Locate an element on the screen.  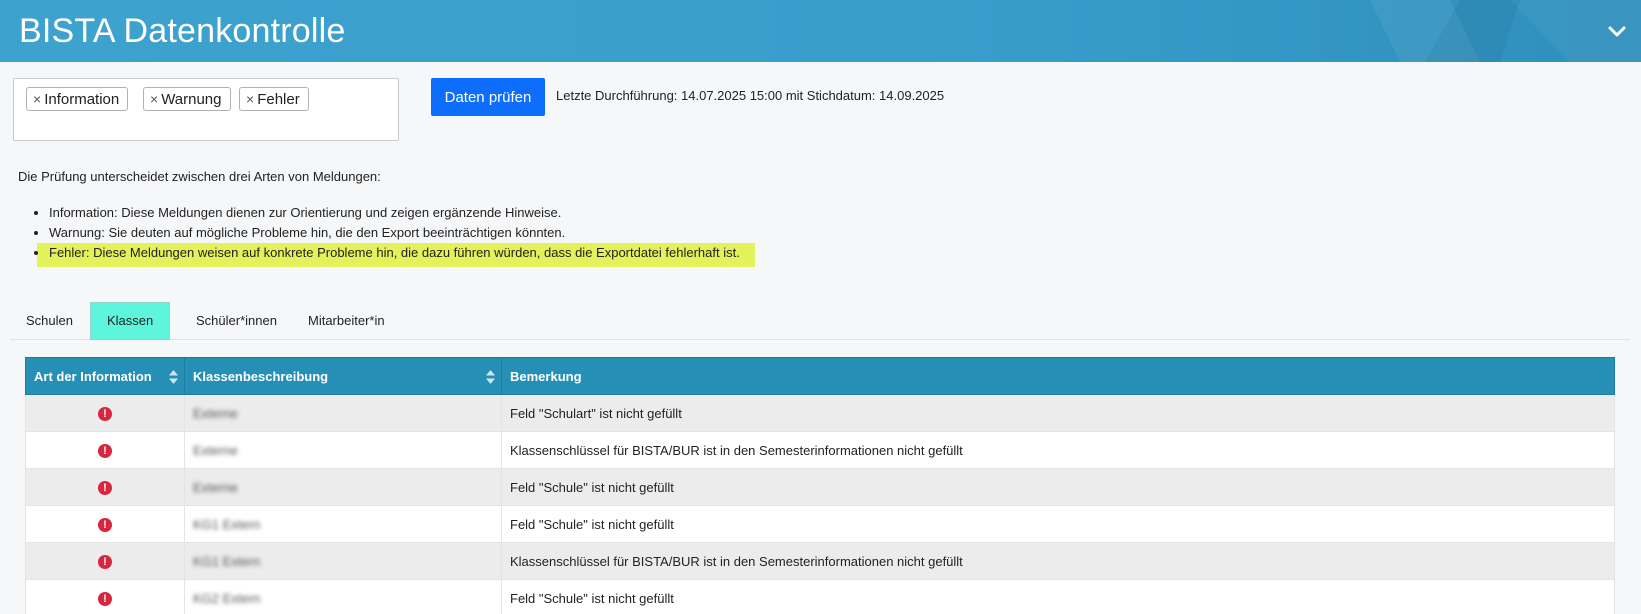
message-type-filter: × Information × Warnung × Fehler is located at coordinates (206, 109).